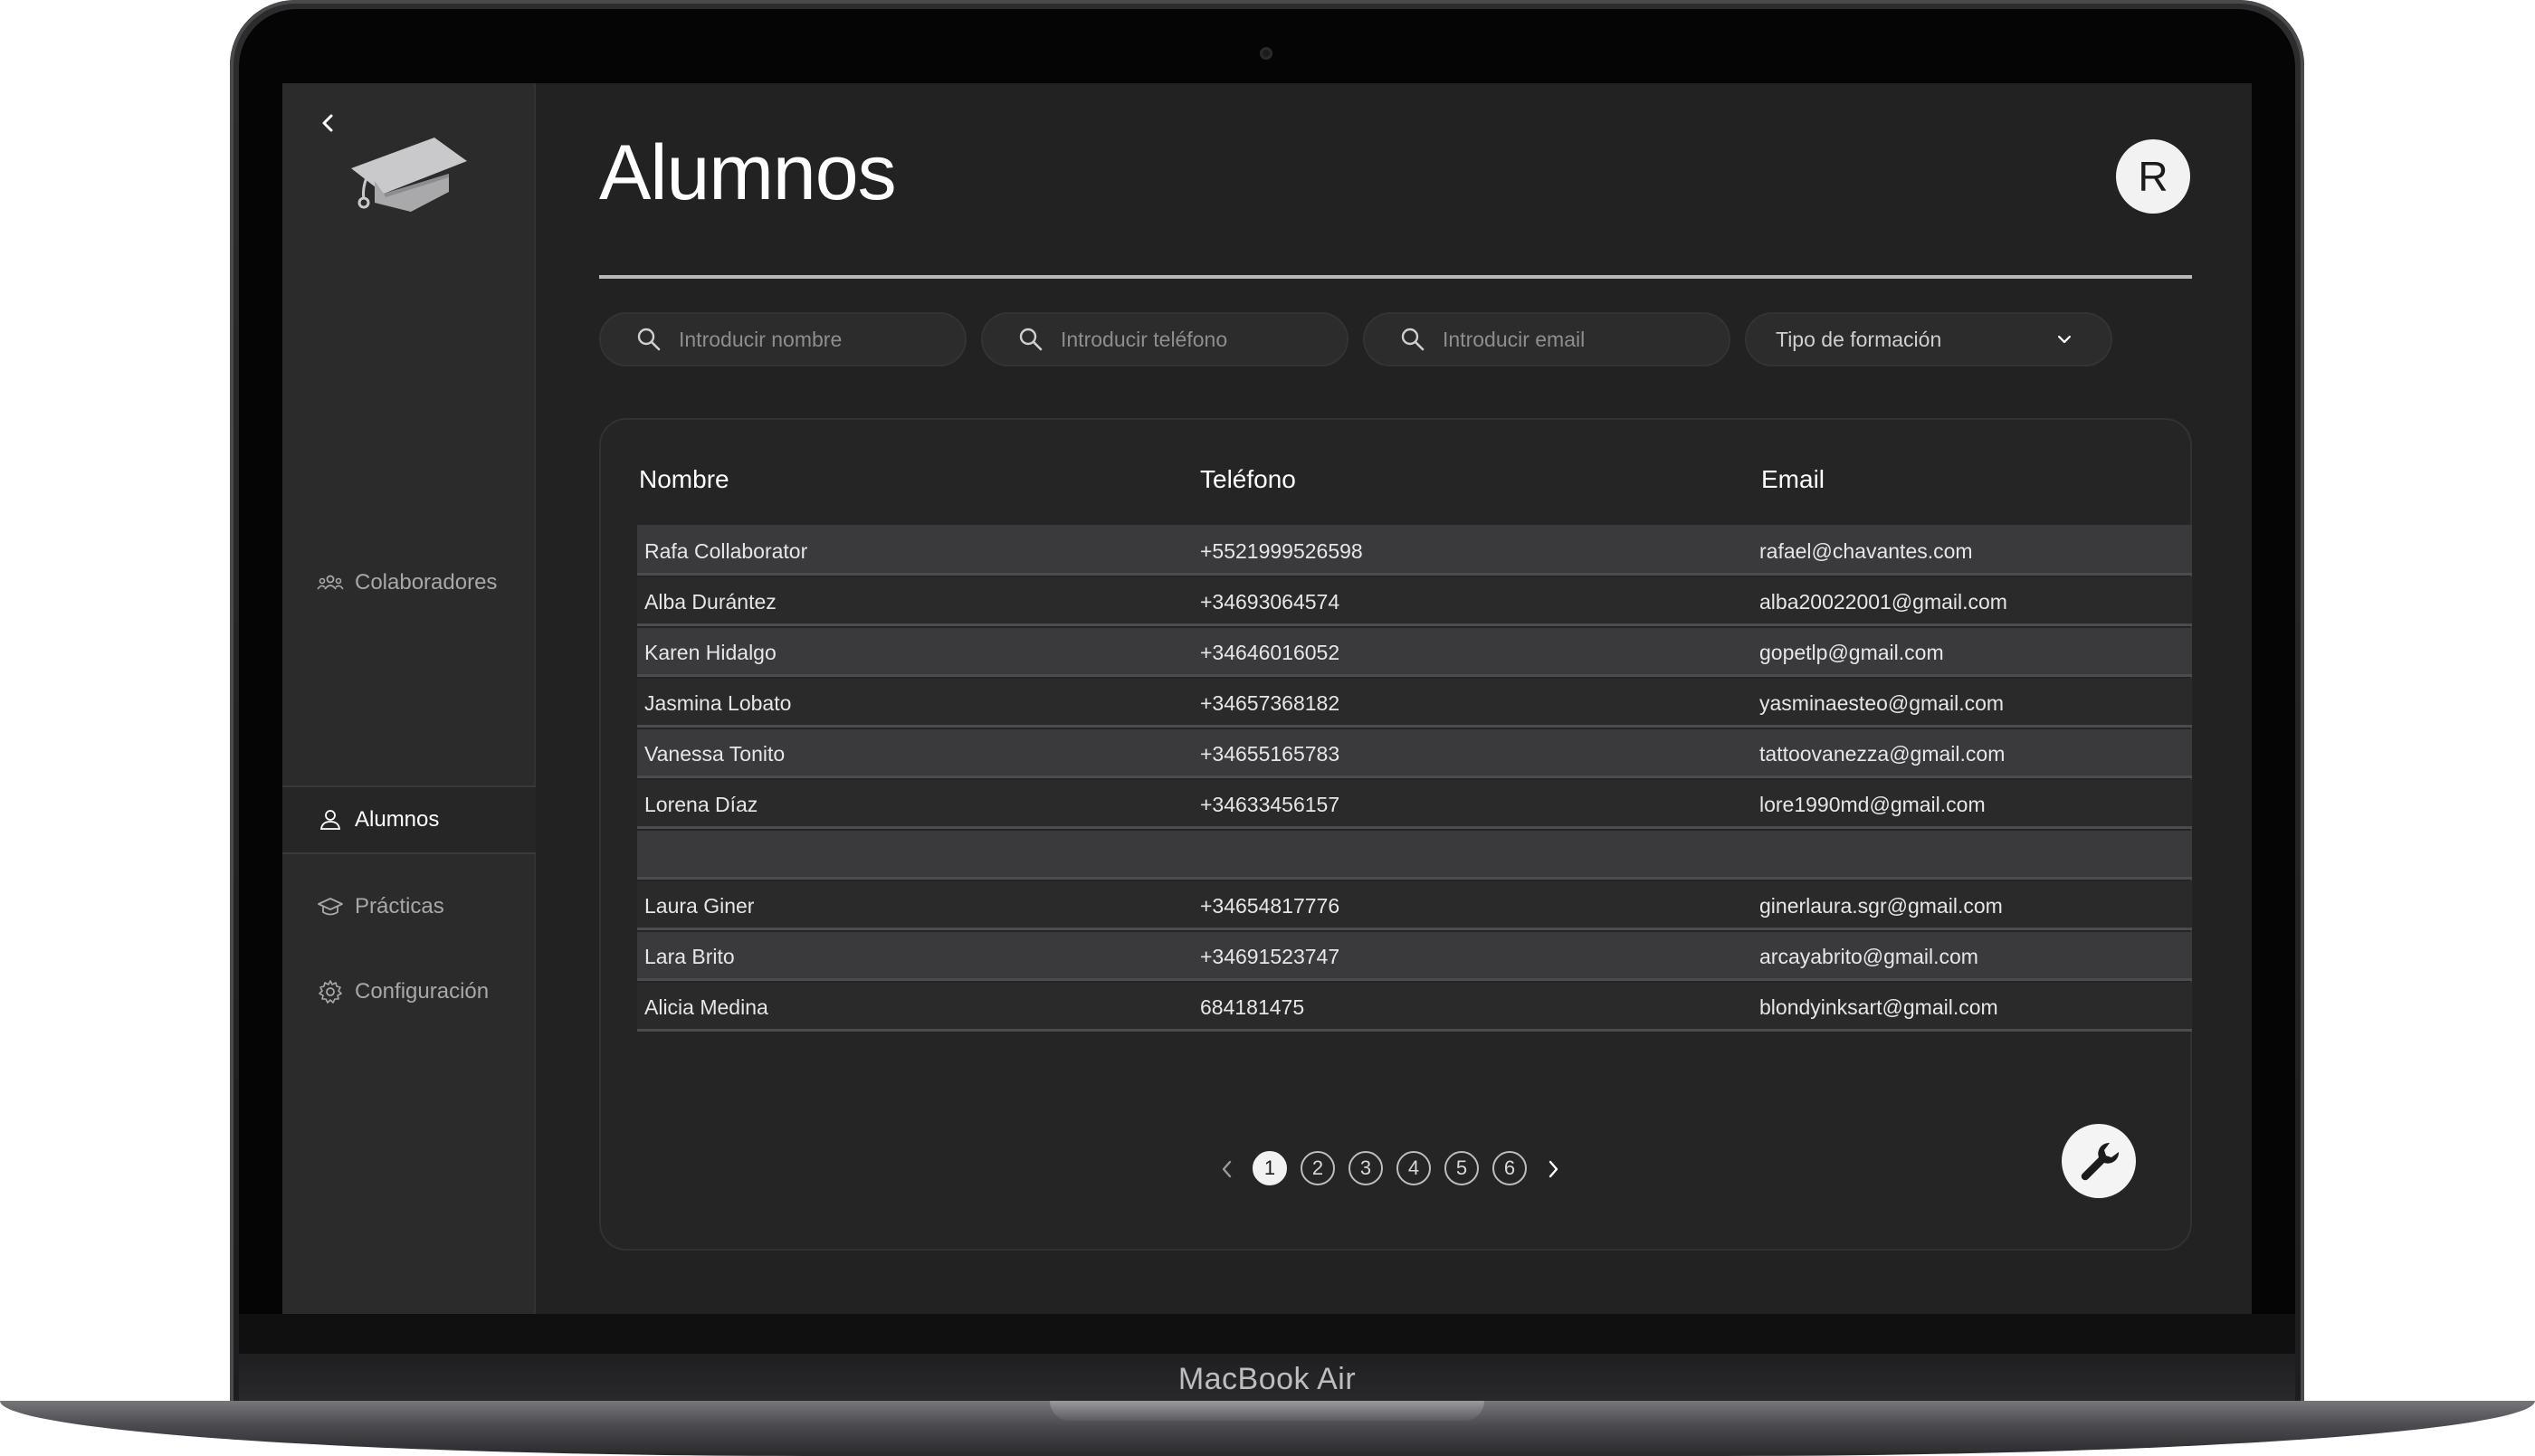 Image resolution: width=2535 pixels, height=1456 pixels. I want to click on wrench-icon, so click(2100, 1162).